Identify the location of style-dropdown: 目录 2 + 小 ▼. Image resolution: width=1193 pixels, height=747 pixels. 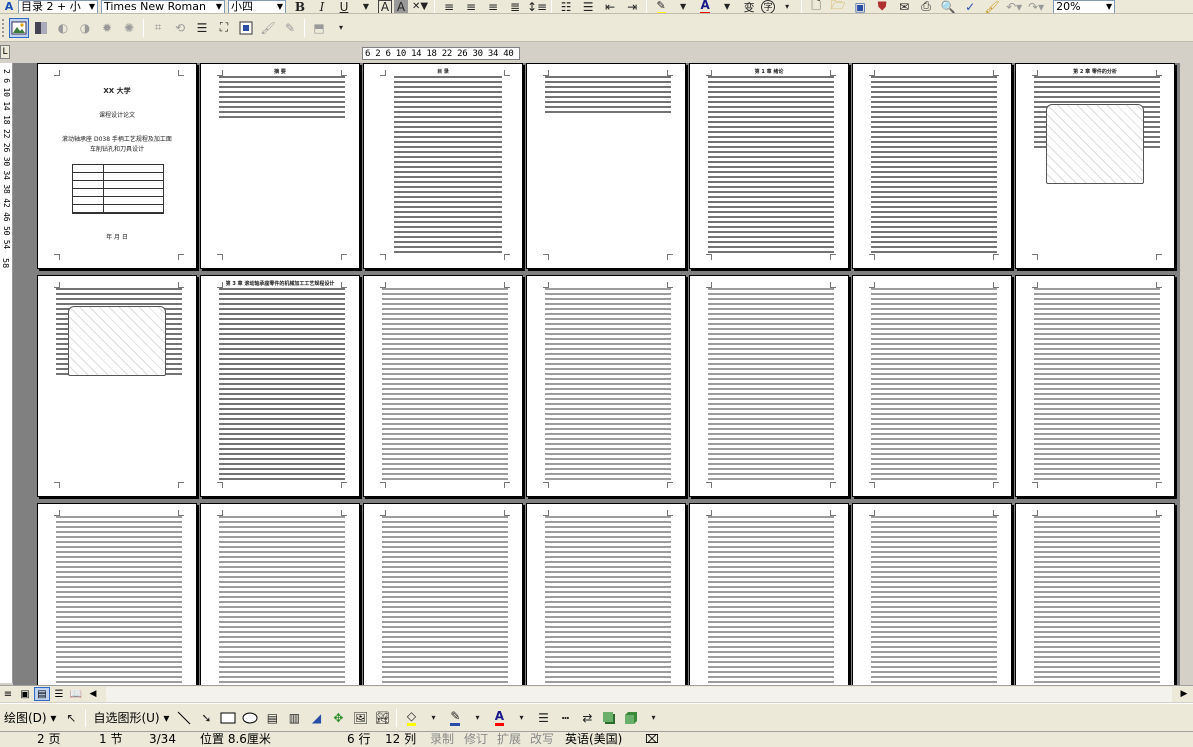
(58, 6).